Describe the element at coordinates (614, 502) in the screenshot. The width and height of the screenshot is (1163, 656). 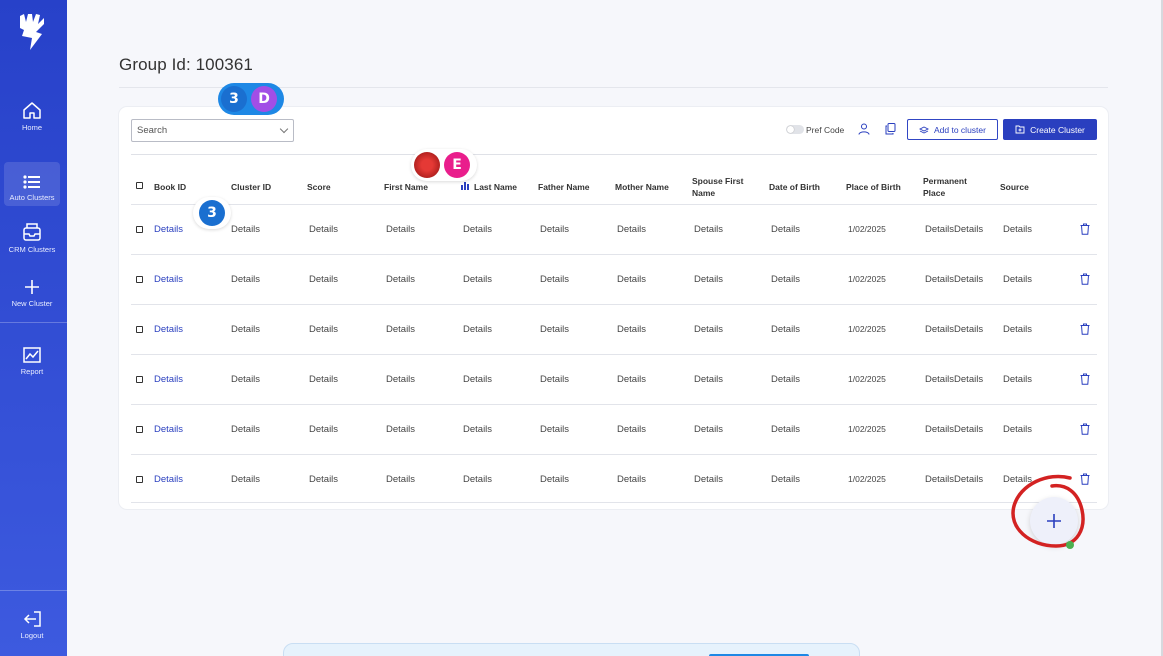
I see `table-bottom-border` at that location.